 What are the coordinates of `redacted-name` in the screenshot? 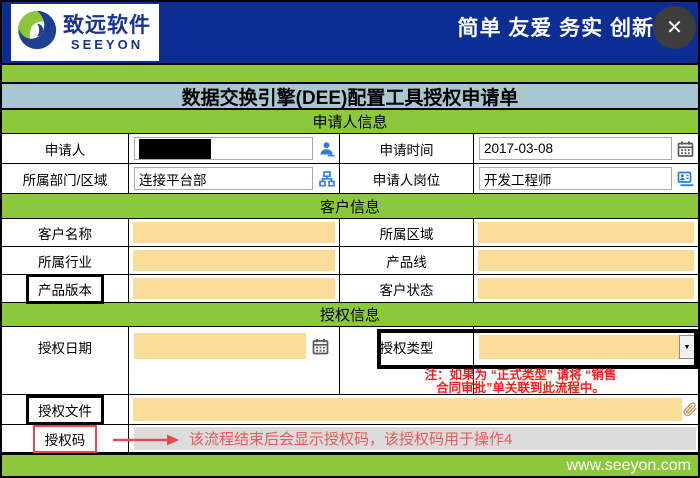 It's located at (175, 148).